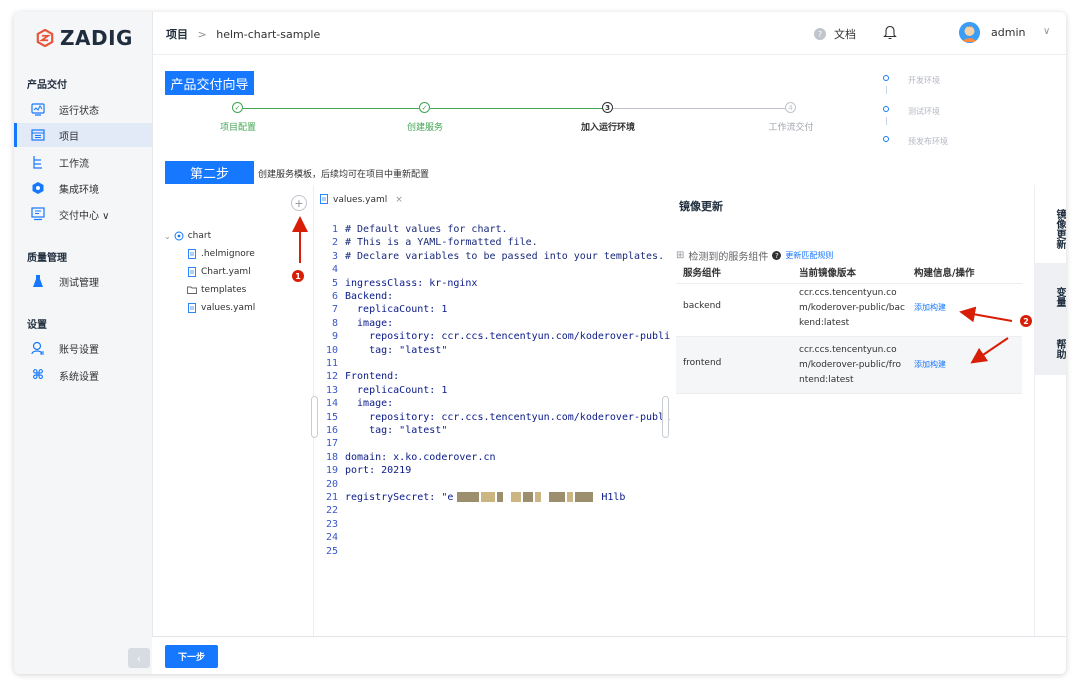 The image size is (1080, 687). I want to click on delivery-center-icon, so click(38, 214).